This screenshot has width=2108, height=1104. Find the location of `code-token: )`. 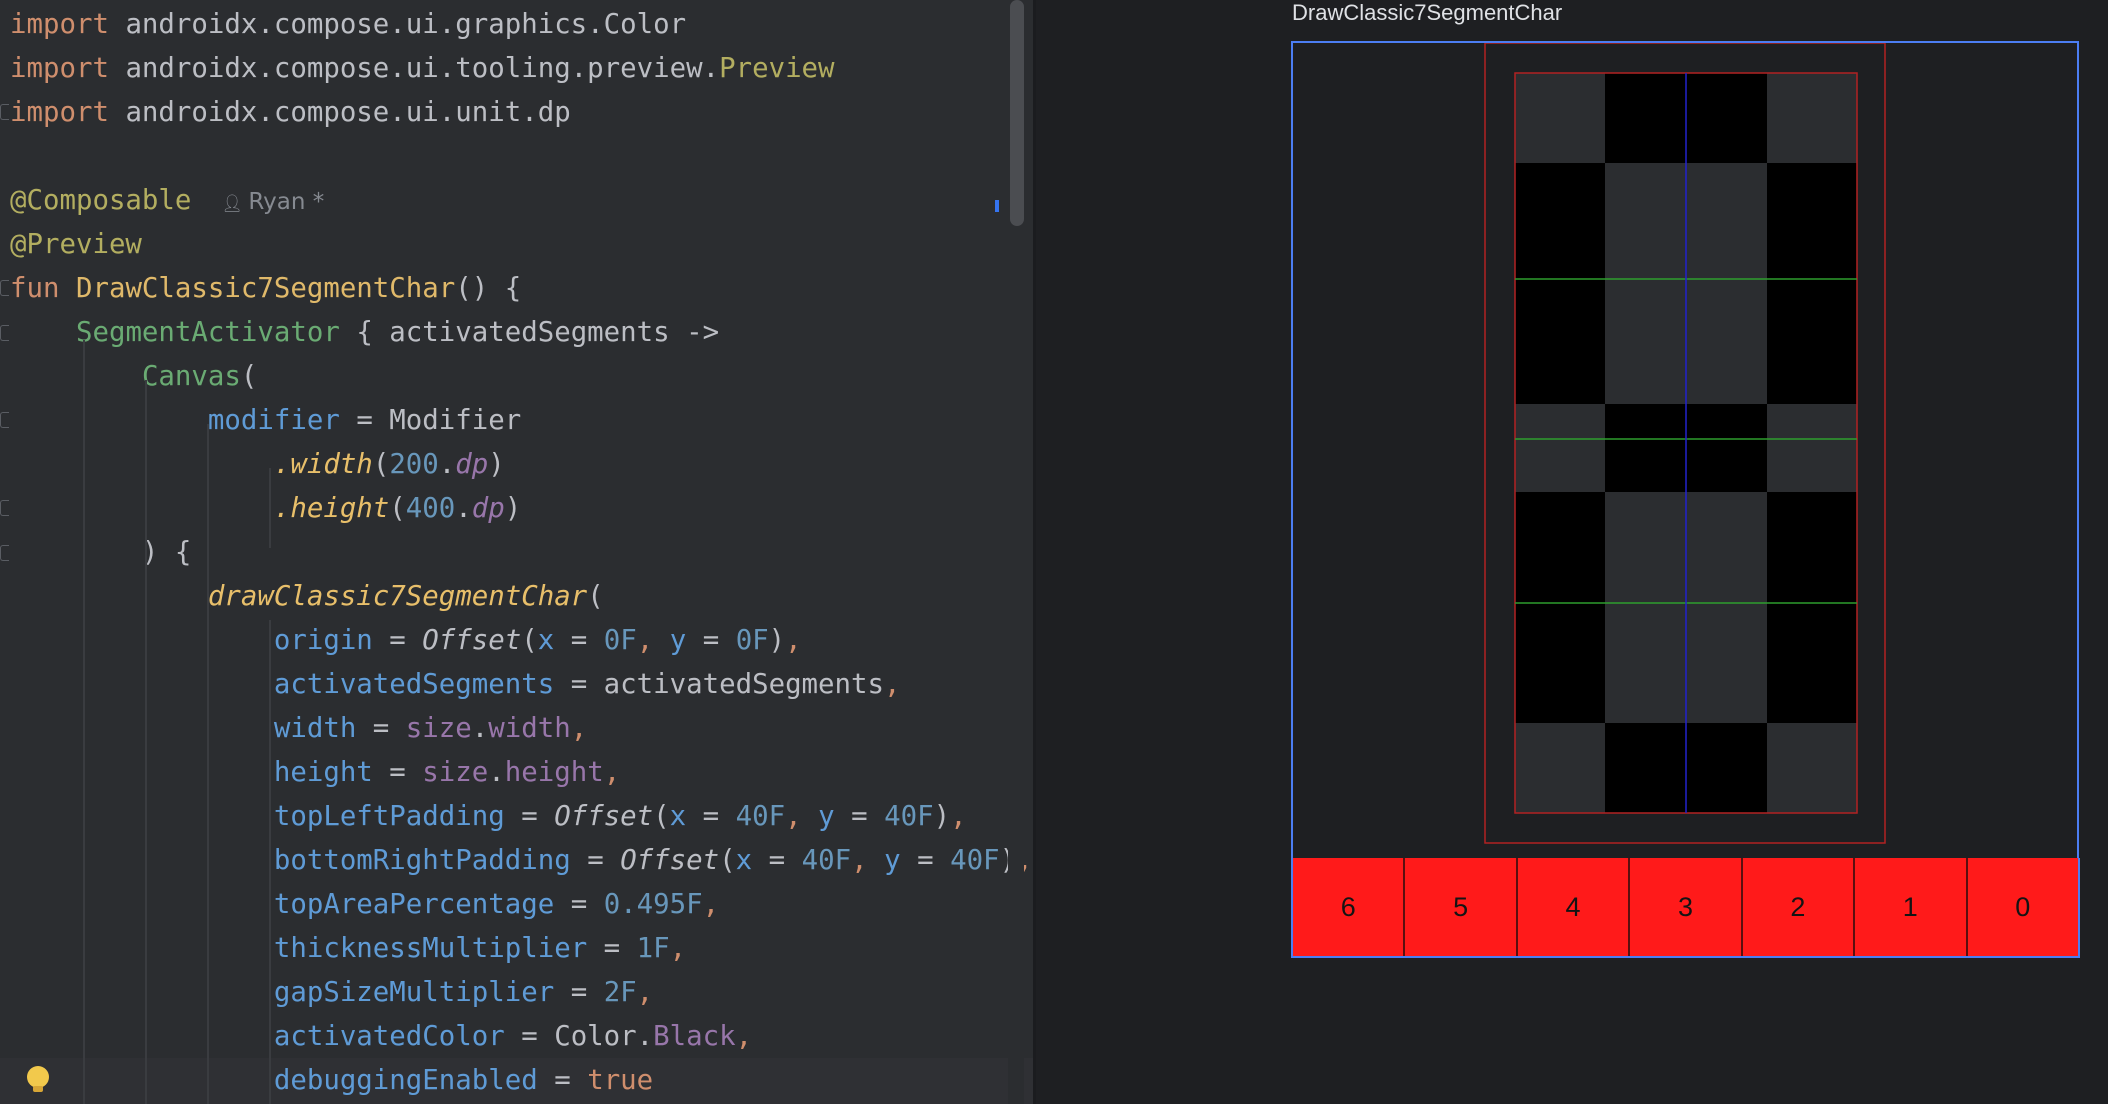

code-token: ) is located at coordinates (777, 640).